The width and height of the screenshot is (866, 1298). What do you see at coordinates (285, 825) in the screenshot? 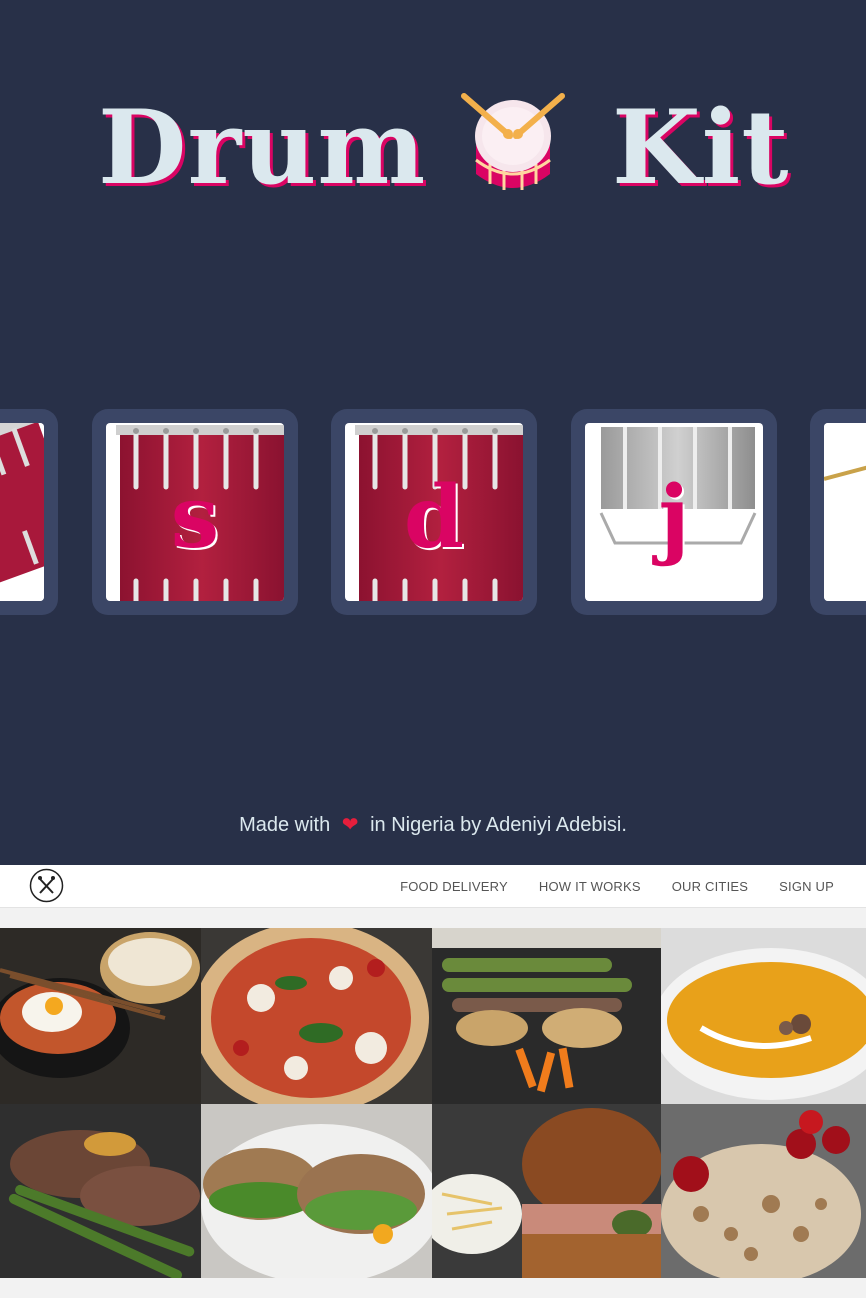
I see `credit-prefix: Made with` at bounding box center [285, 825].